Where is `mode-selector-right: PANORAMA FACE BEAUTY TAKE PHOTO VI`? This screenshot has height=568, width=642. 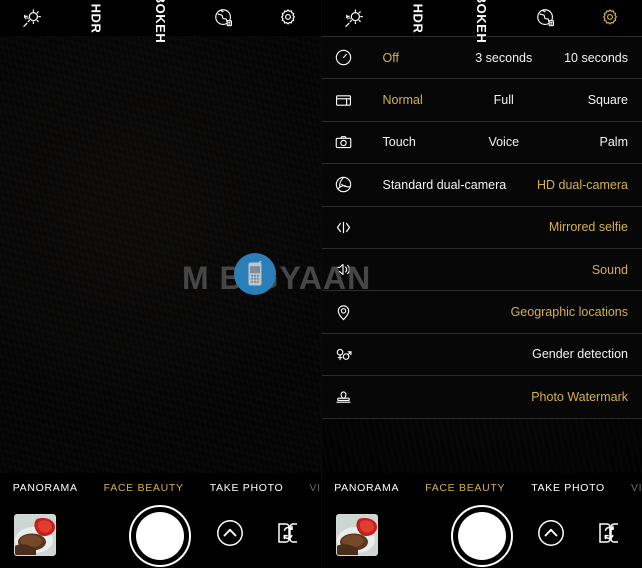
mode-selector-right: PANORAMA FACE BEAUTY TAKE PHOTO VI is located at coordinates (481, 488).